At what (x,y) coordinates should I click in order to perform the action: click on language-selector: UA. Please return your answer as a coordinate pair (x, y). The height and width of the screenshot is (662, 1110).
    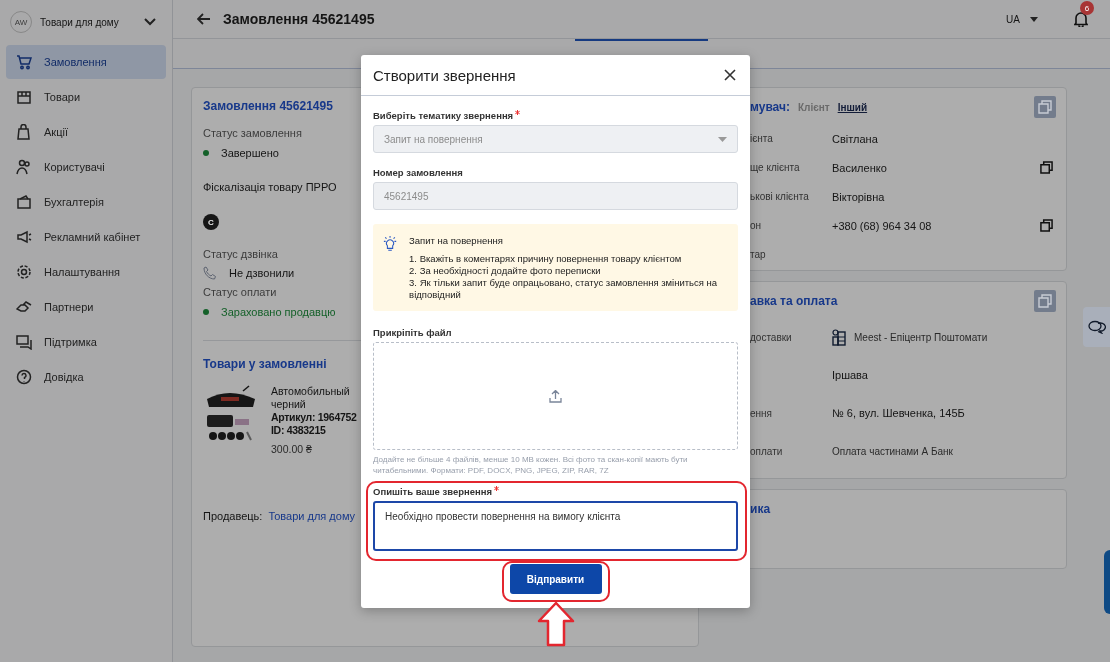
    Looking at the image, I should click on (1022, 19).